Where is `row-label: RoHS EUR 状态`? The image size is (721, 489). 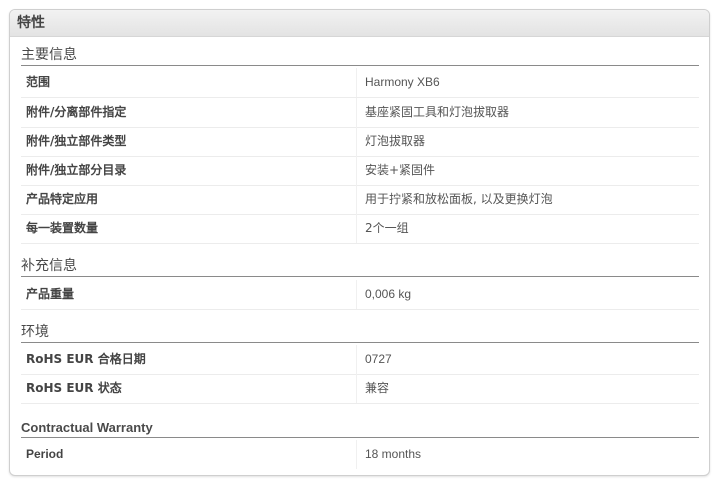
row-label: RoHS EUR 状态 is located at coordinates (191, 388).